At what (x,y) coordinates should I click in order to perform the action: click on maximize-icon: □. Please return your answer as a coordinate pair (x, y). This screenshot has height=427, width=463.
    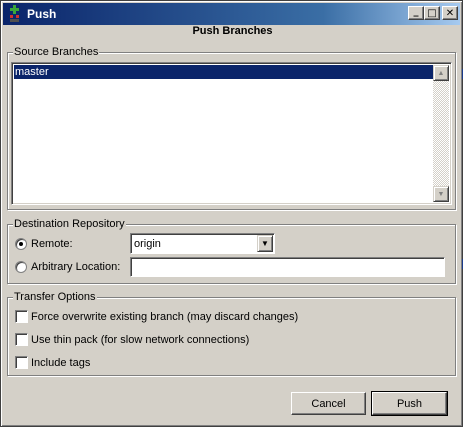
    Looking at the image, I should click on (432, 13).